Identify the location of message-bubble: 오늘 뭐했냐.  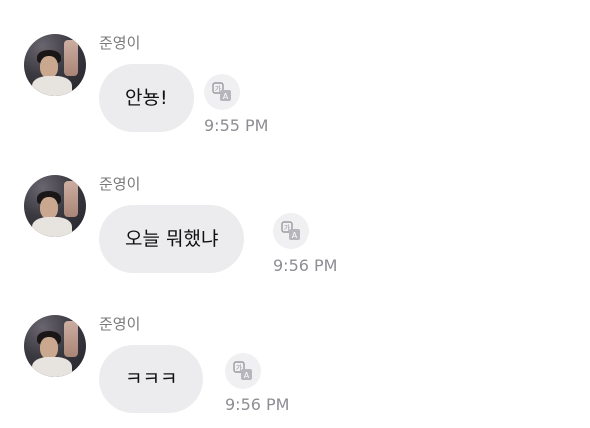
(172, 239).